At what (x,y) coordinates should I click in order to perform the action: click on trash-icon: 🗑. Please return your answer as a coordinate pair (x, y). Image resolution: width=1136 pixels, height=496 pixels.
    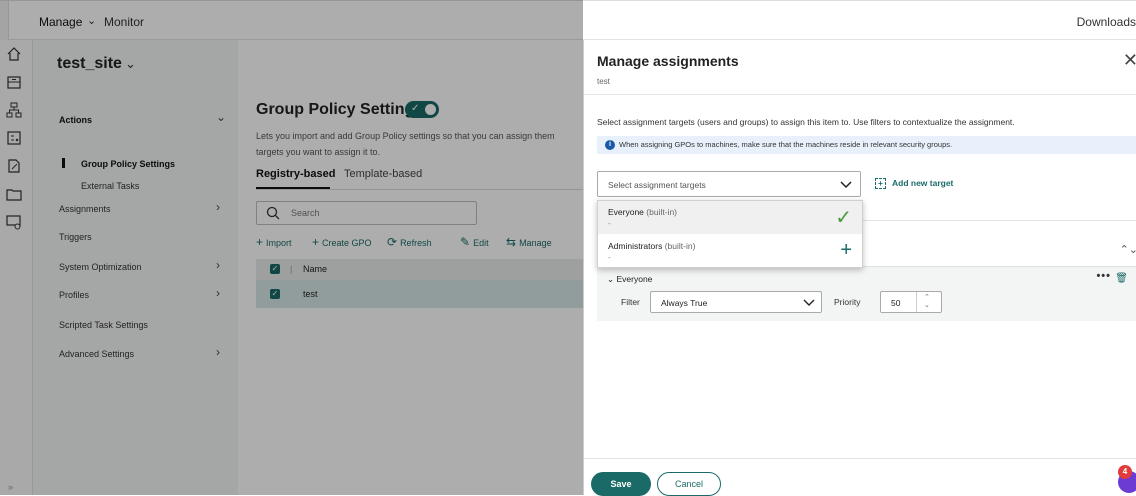
    Looking at the image, I should click on (1121, 278).